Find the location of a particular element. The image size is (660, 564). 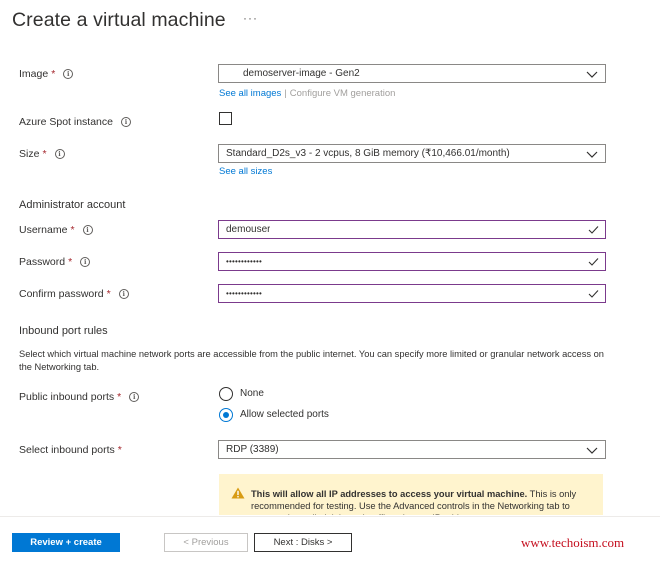

see-all-sizes-link: See all sizes is located at coordinates (245, 171).